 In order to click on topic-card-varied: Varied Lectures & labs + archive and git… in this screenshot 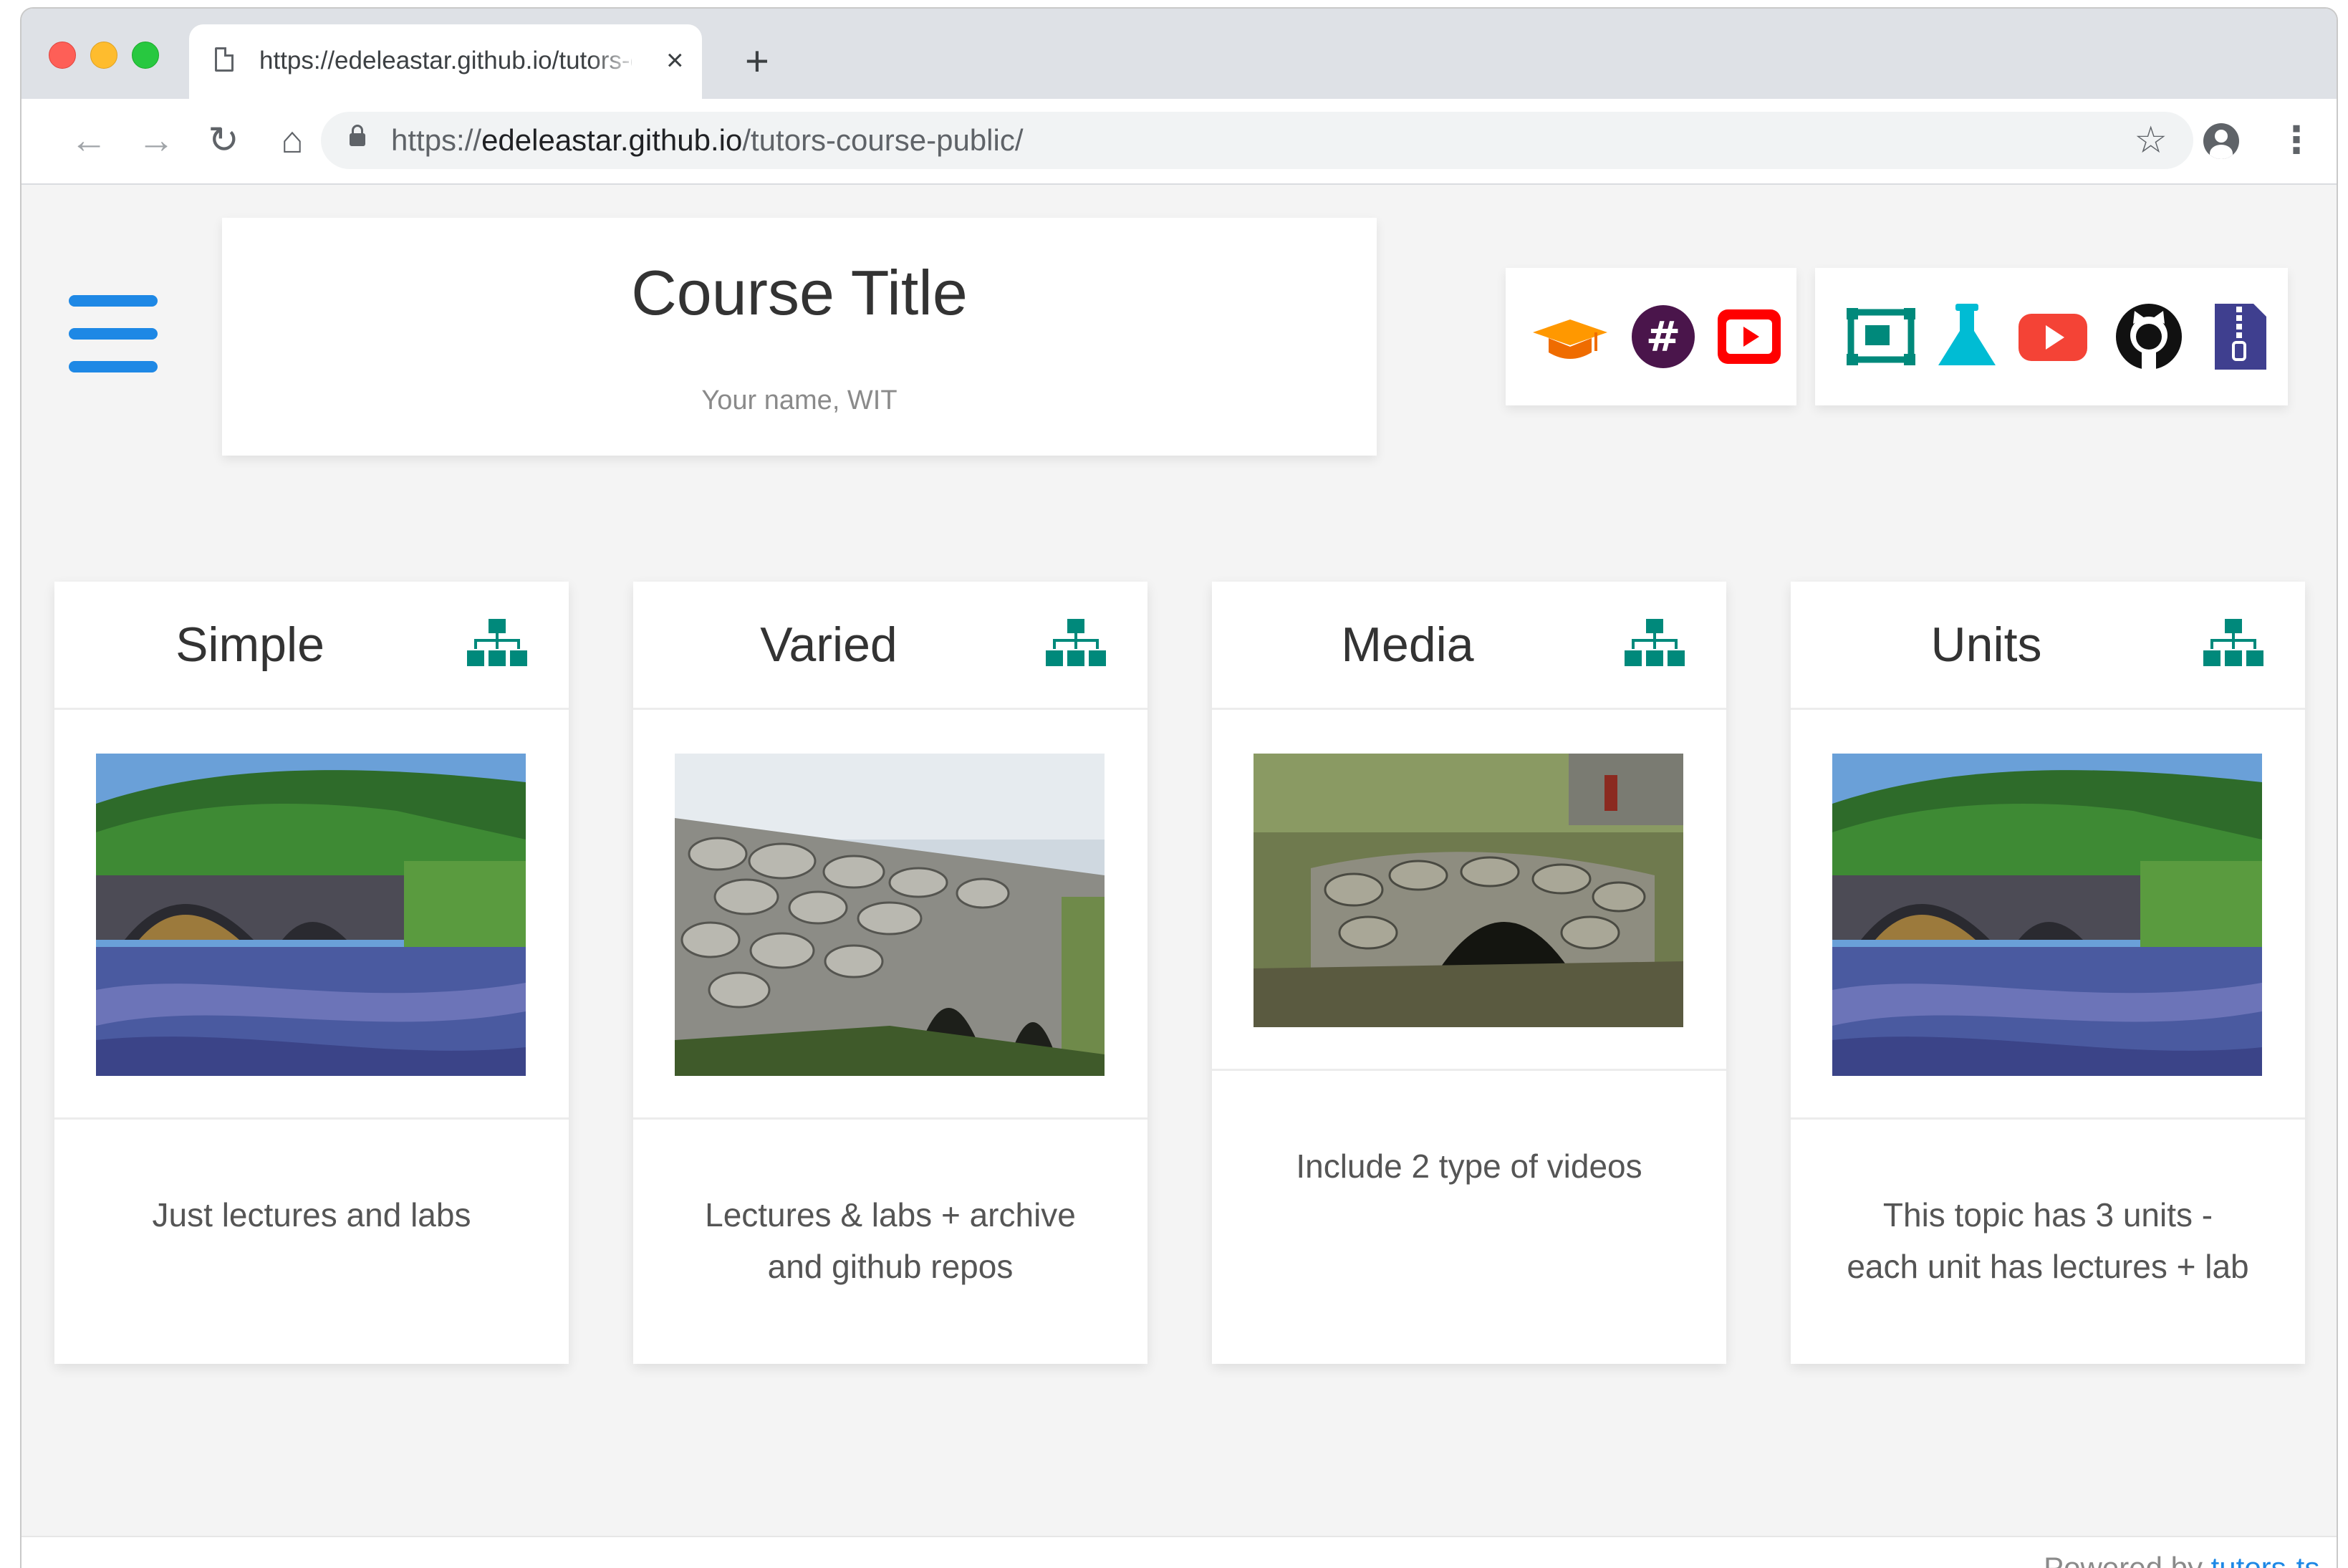, I will do `click(890, 973)`.